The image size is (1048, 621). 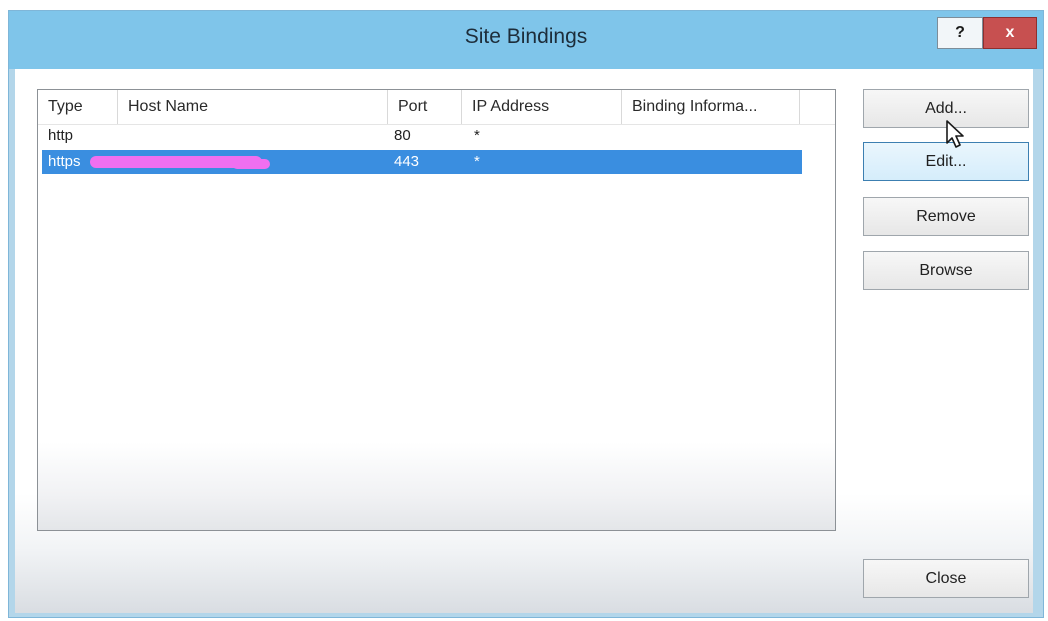 I want to click on close-window-button: x, so click(x=1010, y=33).